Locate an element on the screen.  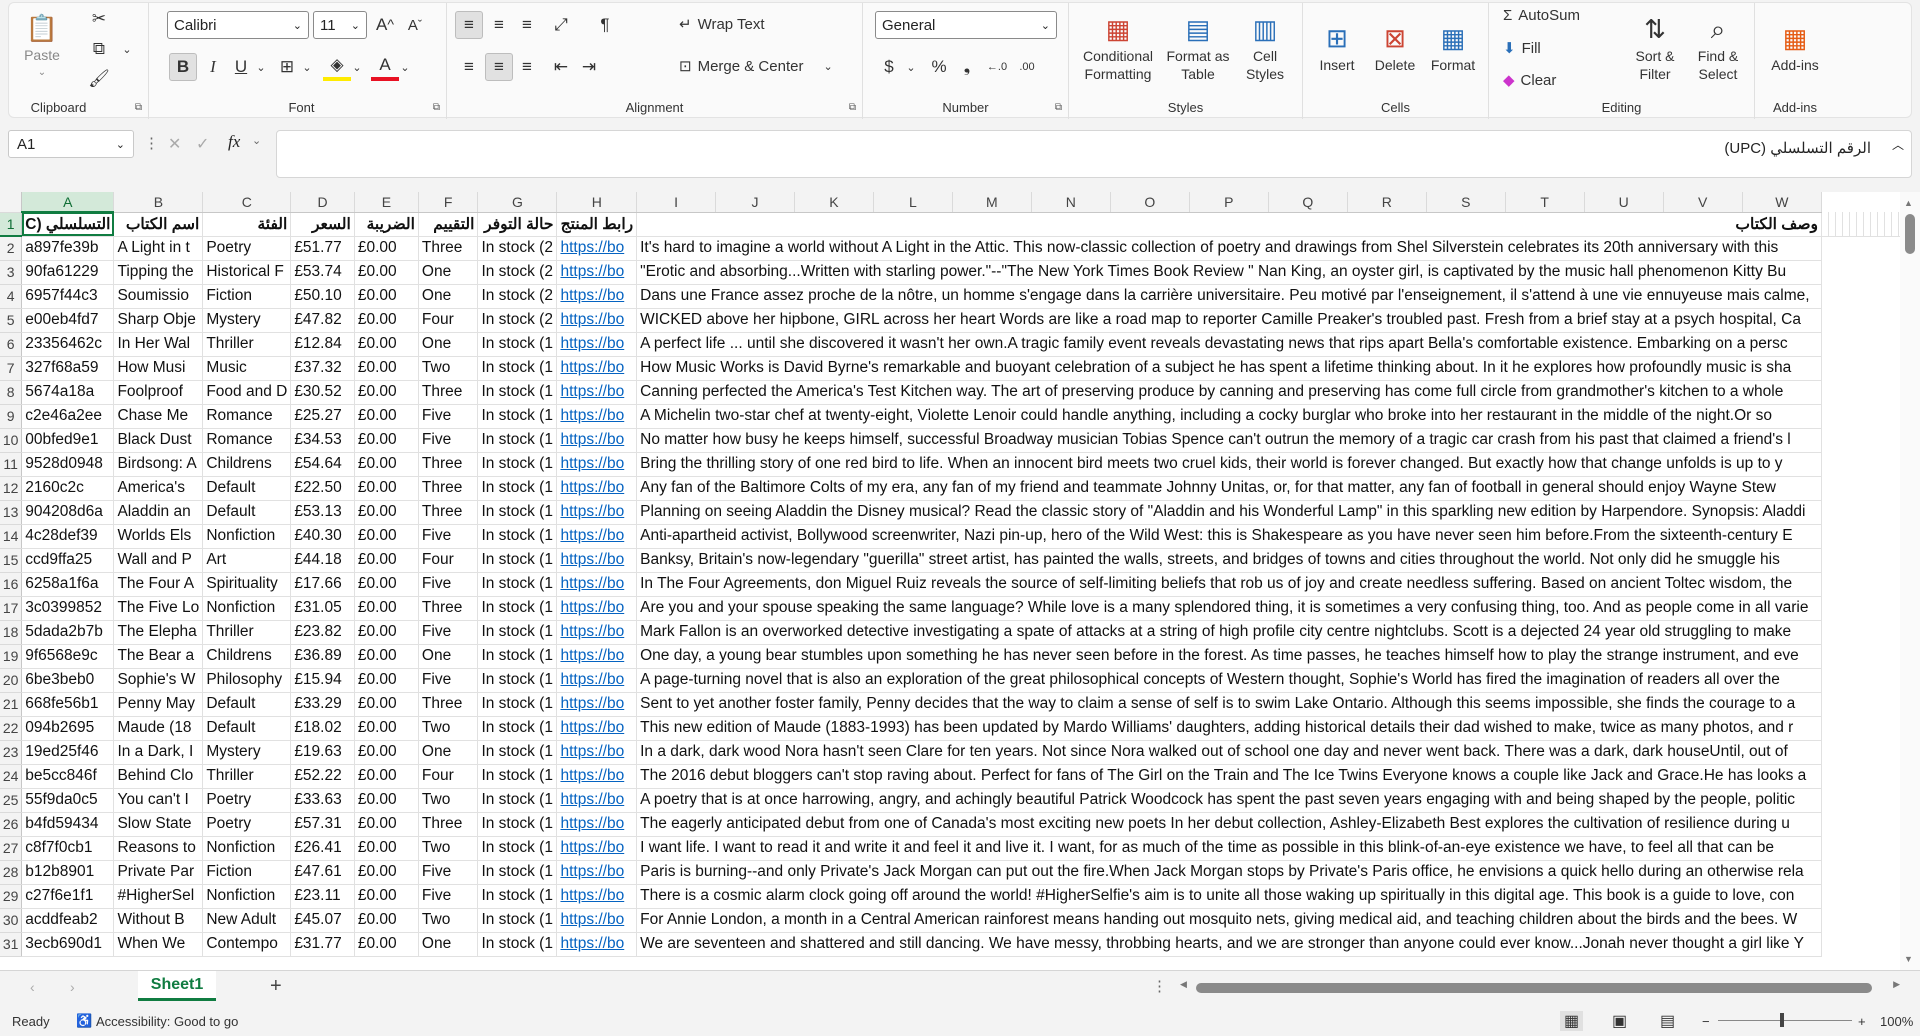
cell-c6: Thriller is located at coordinates (247, 344).